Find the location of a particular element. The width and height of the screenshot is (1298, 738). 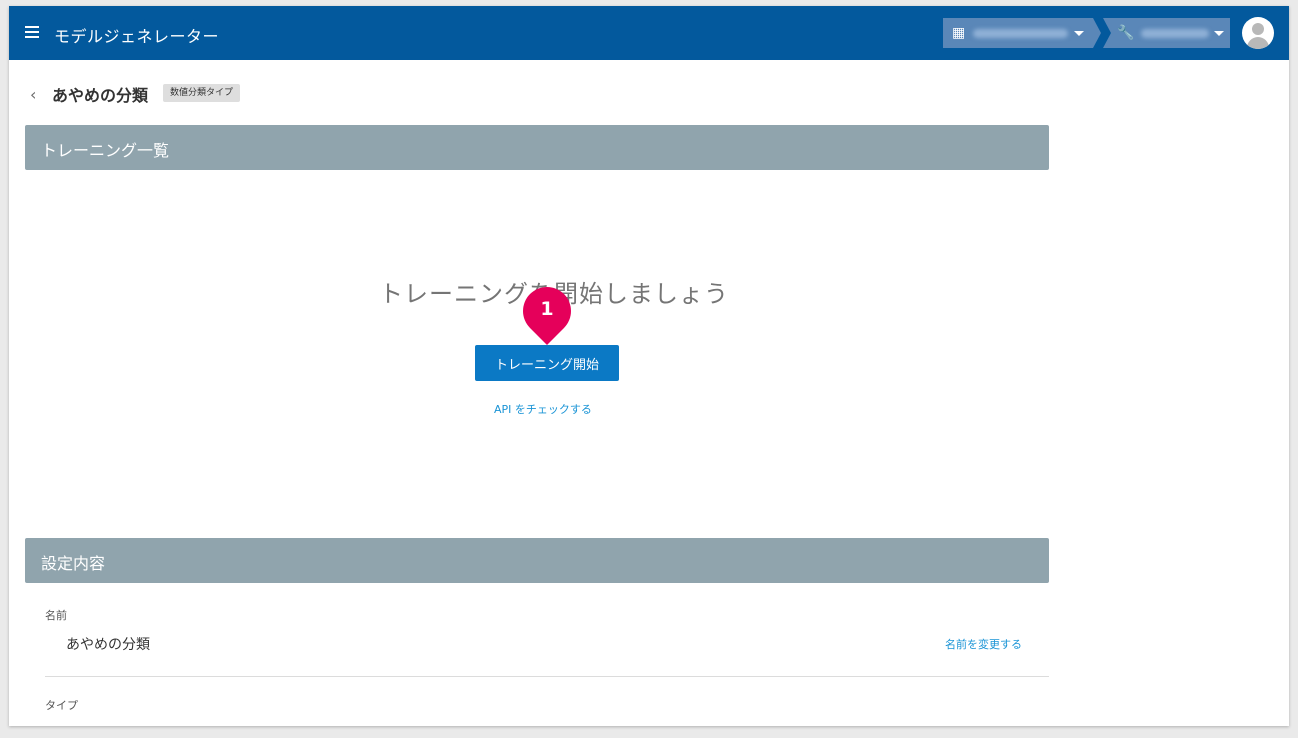

wrench-icon: 🔧 is located at coordinates (1126, 33).